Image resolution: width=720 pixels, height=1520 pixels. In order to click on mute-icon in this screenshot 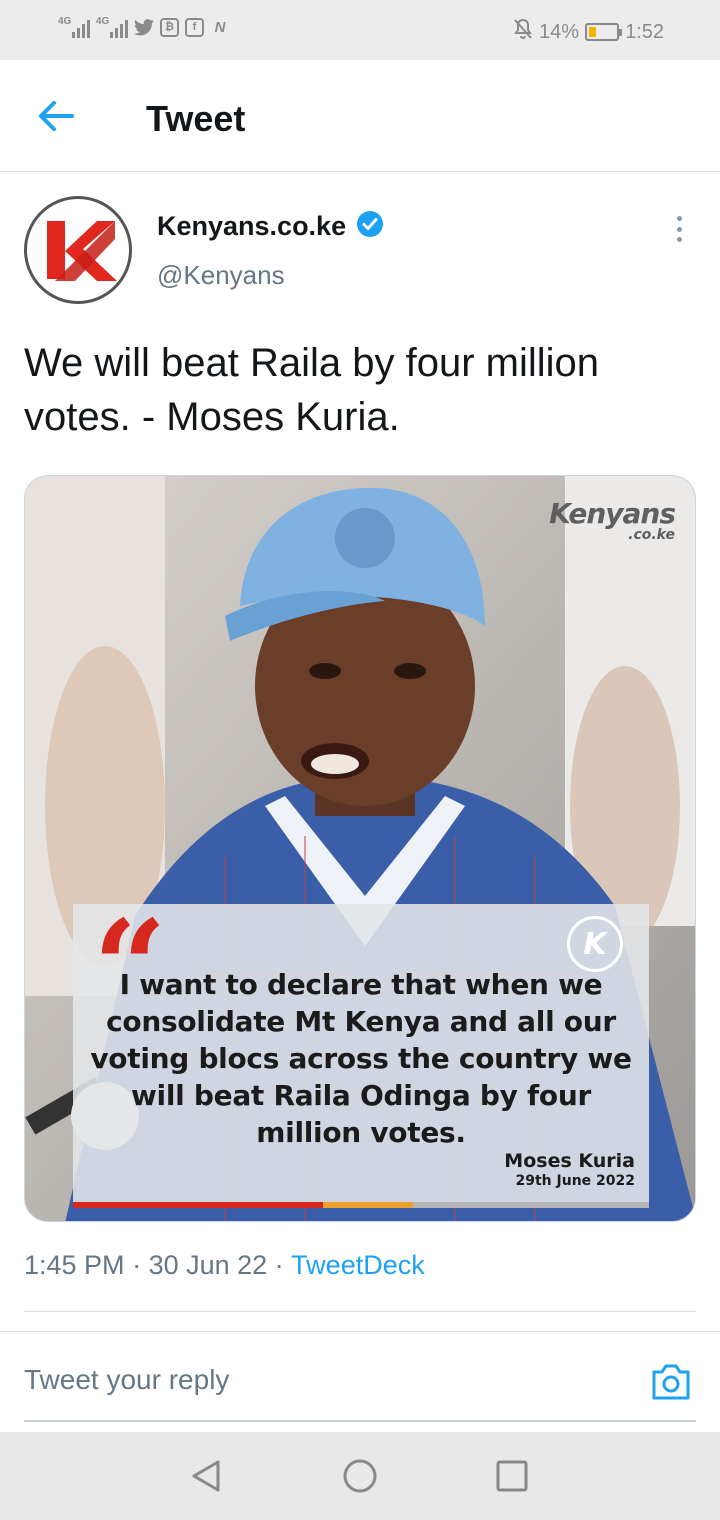, I will do `click(523, 32)`.